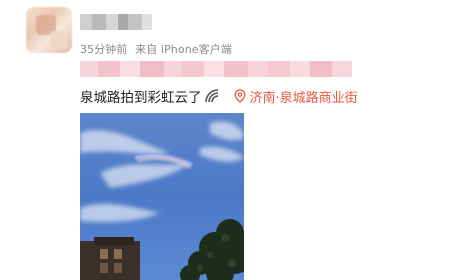 Image resolution: width=476 pixels, height=280 pixels. I want to click on post-text: 泉城路拍到彩虹云了, so click(141, 98).